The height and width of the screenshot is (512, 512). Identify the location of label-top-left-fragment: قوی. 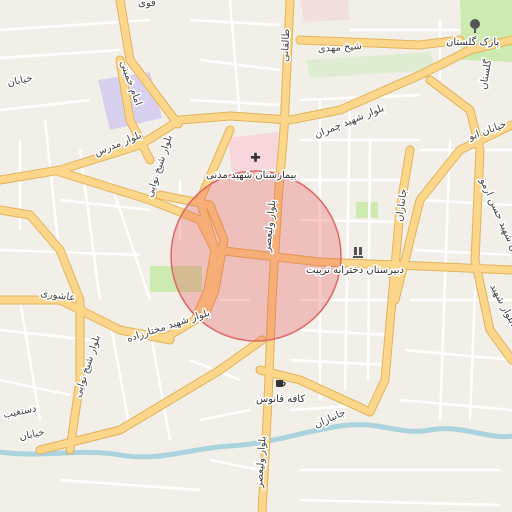
(147, 4).